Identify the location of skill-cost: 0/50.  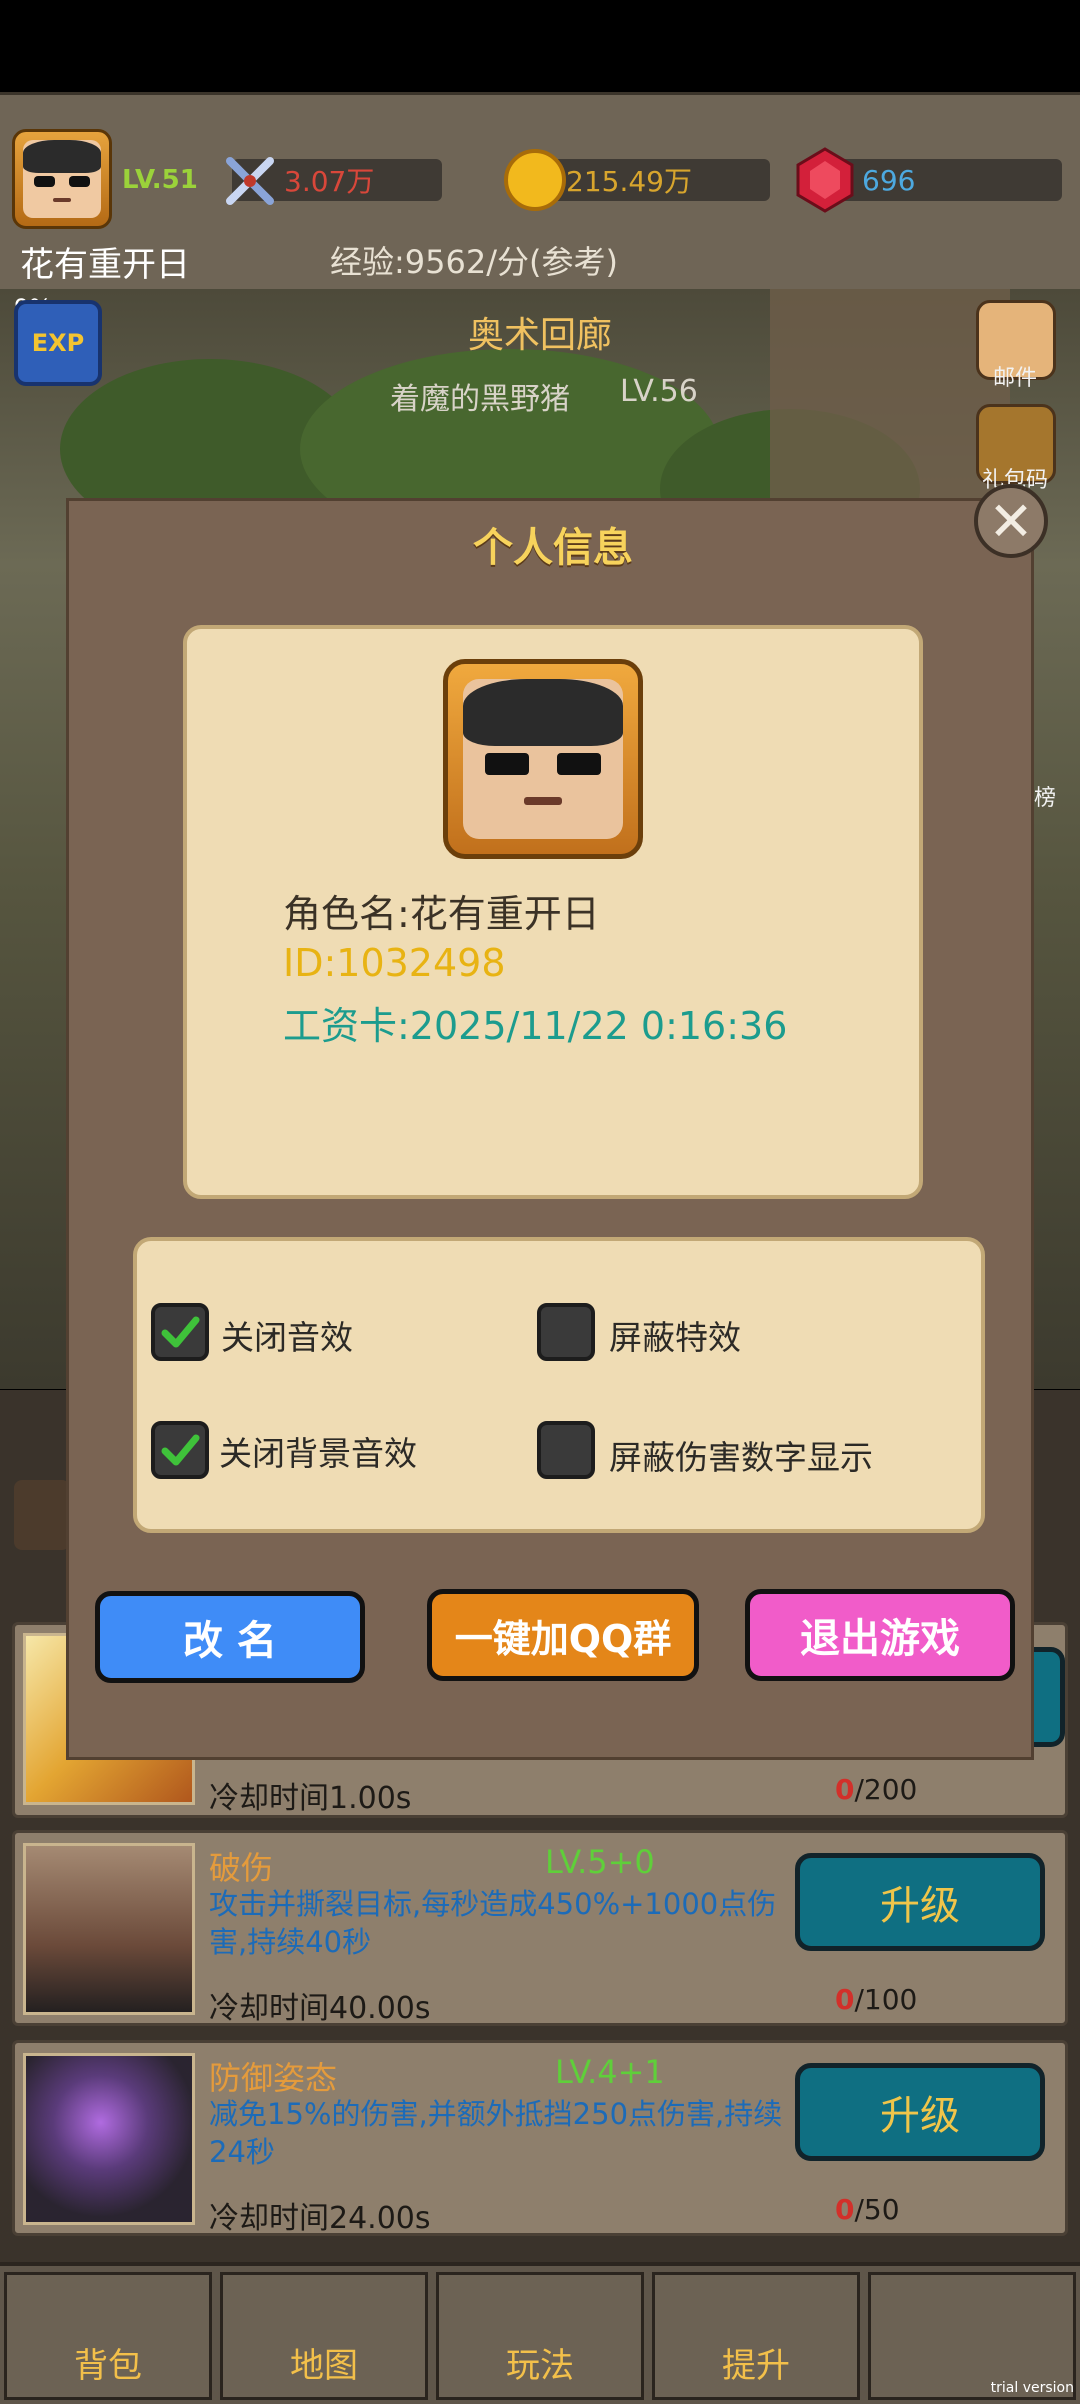
(867, 2209).